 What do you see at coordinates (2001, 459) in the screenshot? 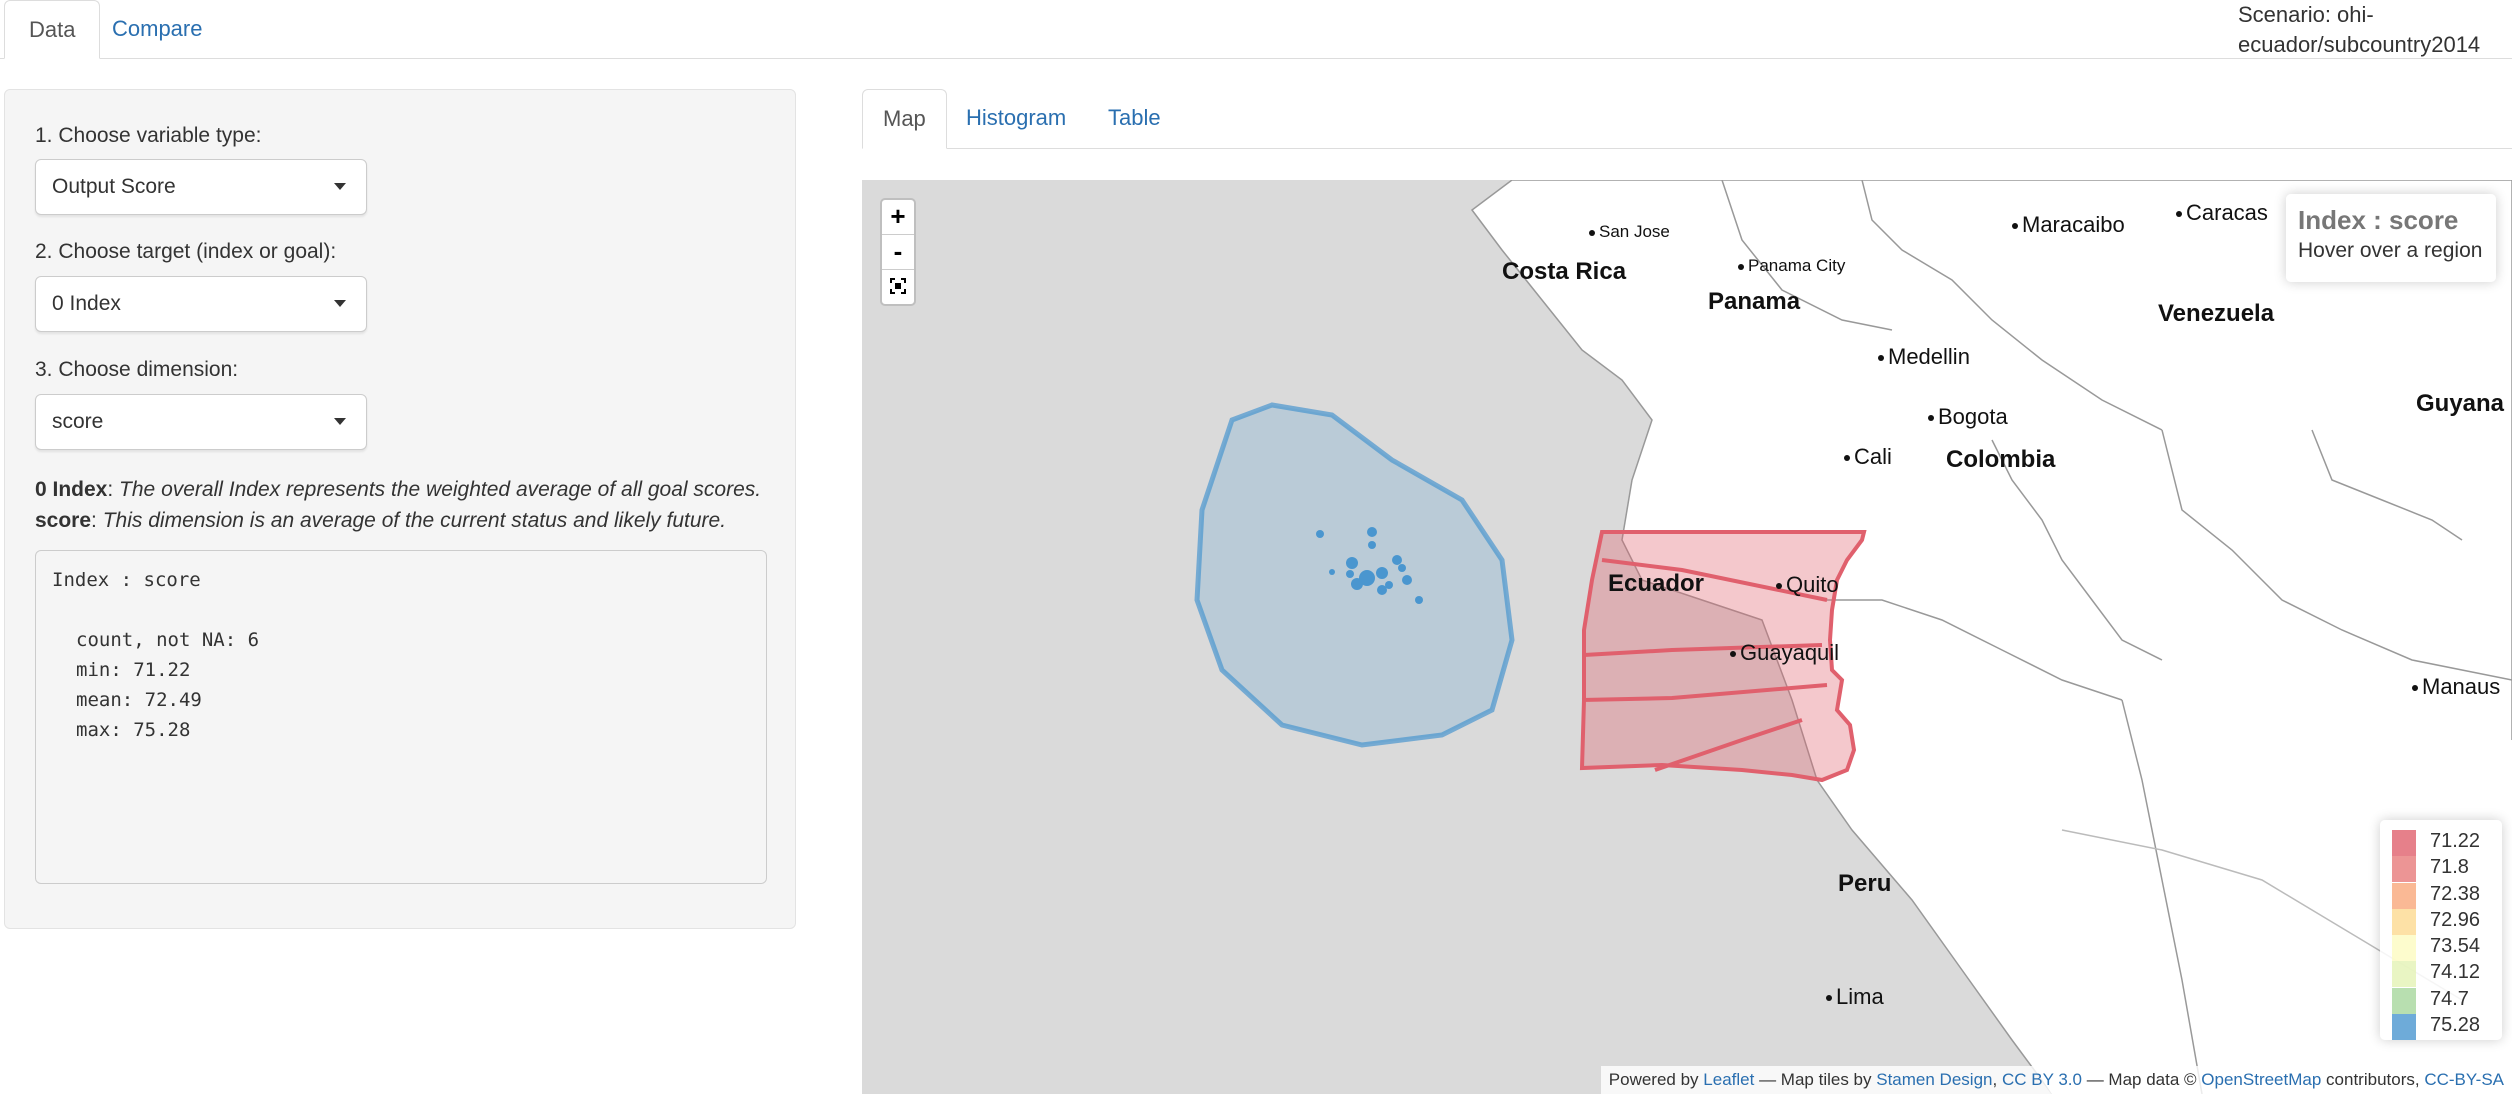
I see `label-colombia: Colombia` at bounding box center [2001, 459].